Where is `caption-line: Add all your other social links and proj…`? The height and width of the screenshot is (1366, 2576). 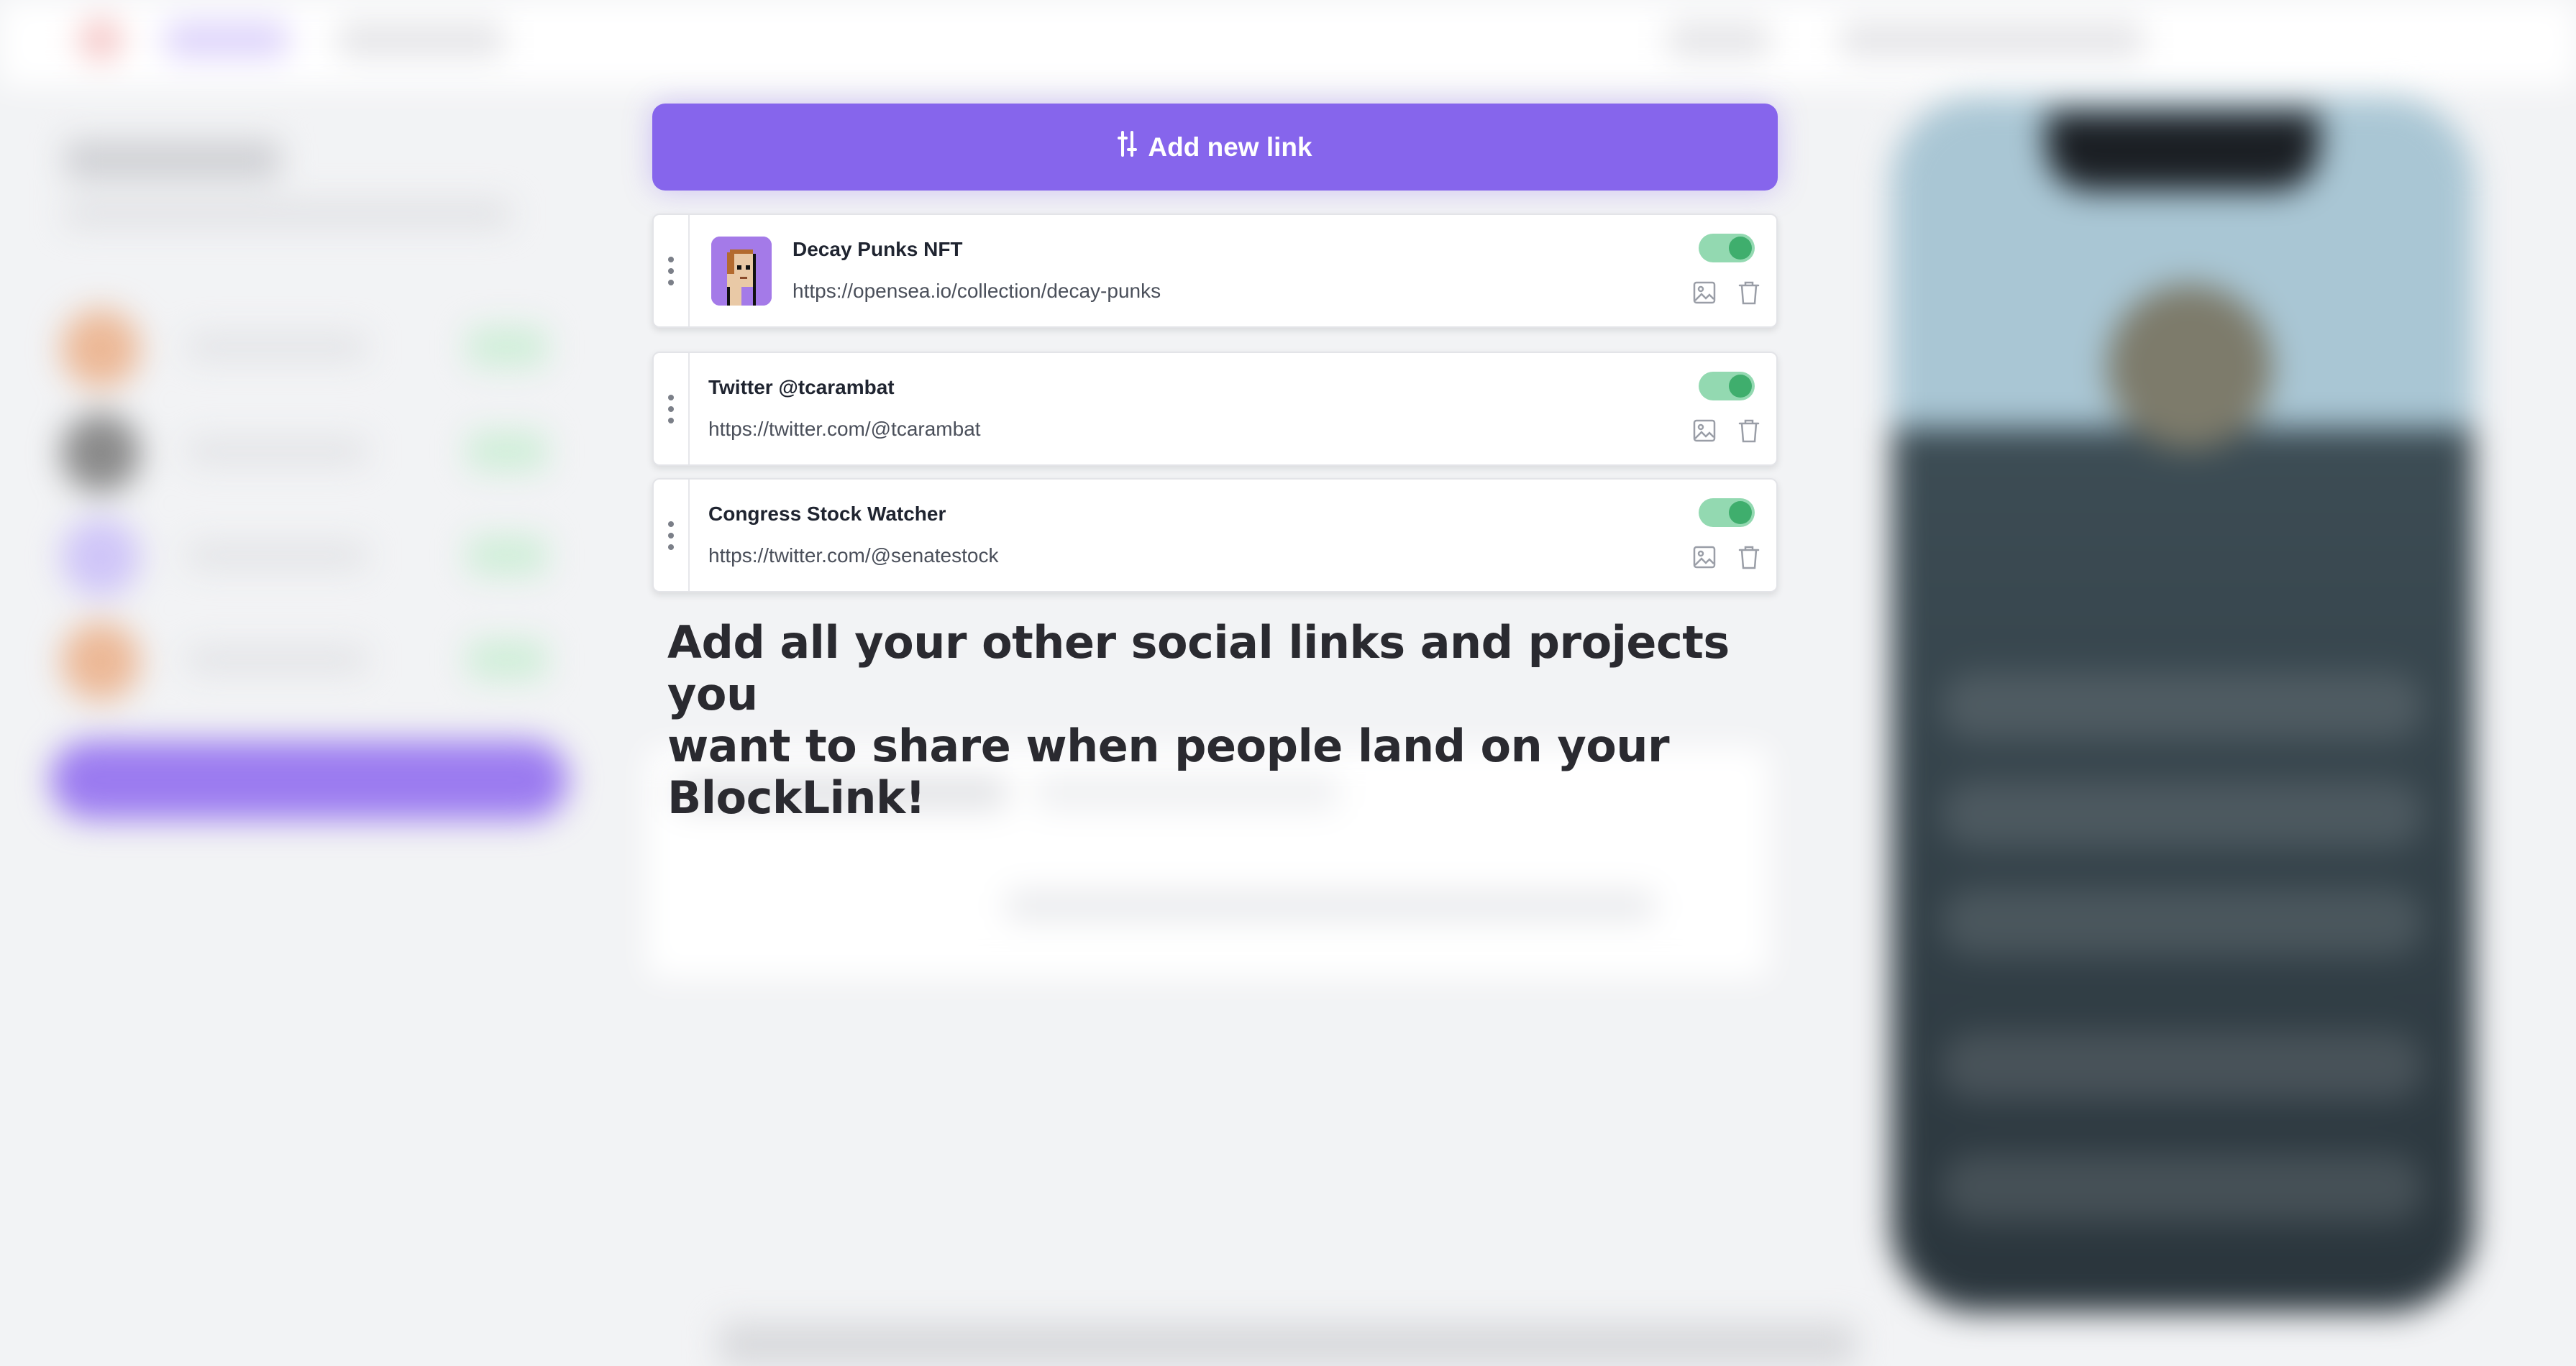
caption-line: Add all your other social links and proj… is located at coordinates (1198, 668).